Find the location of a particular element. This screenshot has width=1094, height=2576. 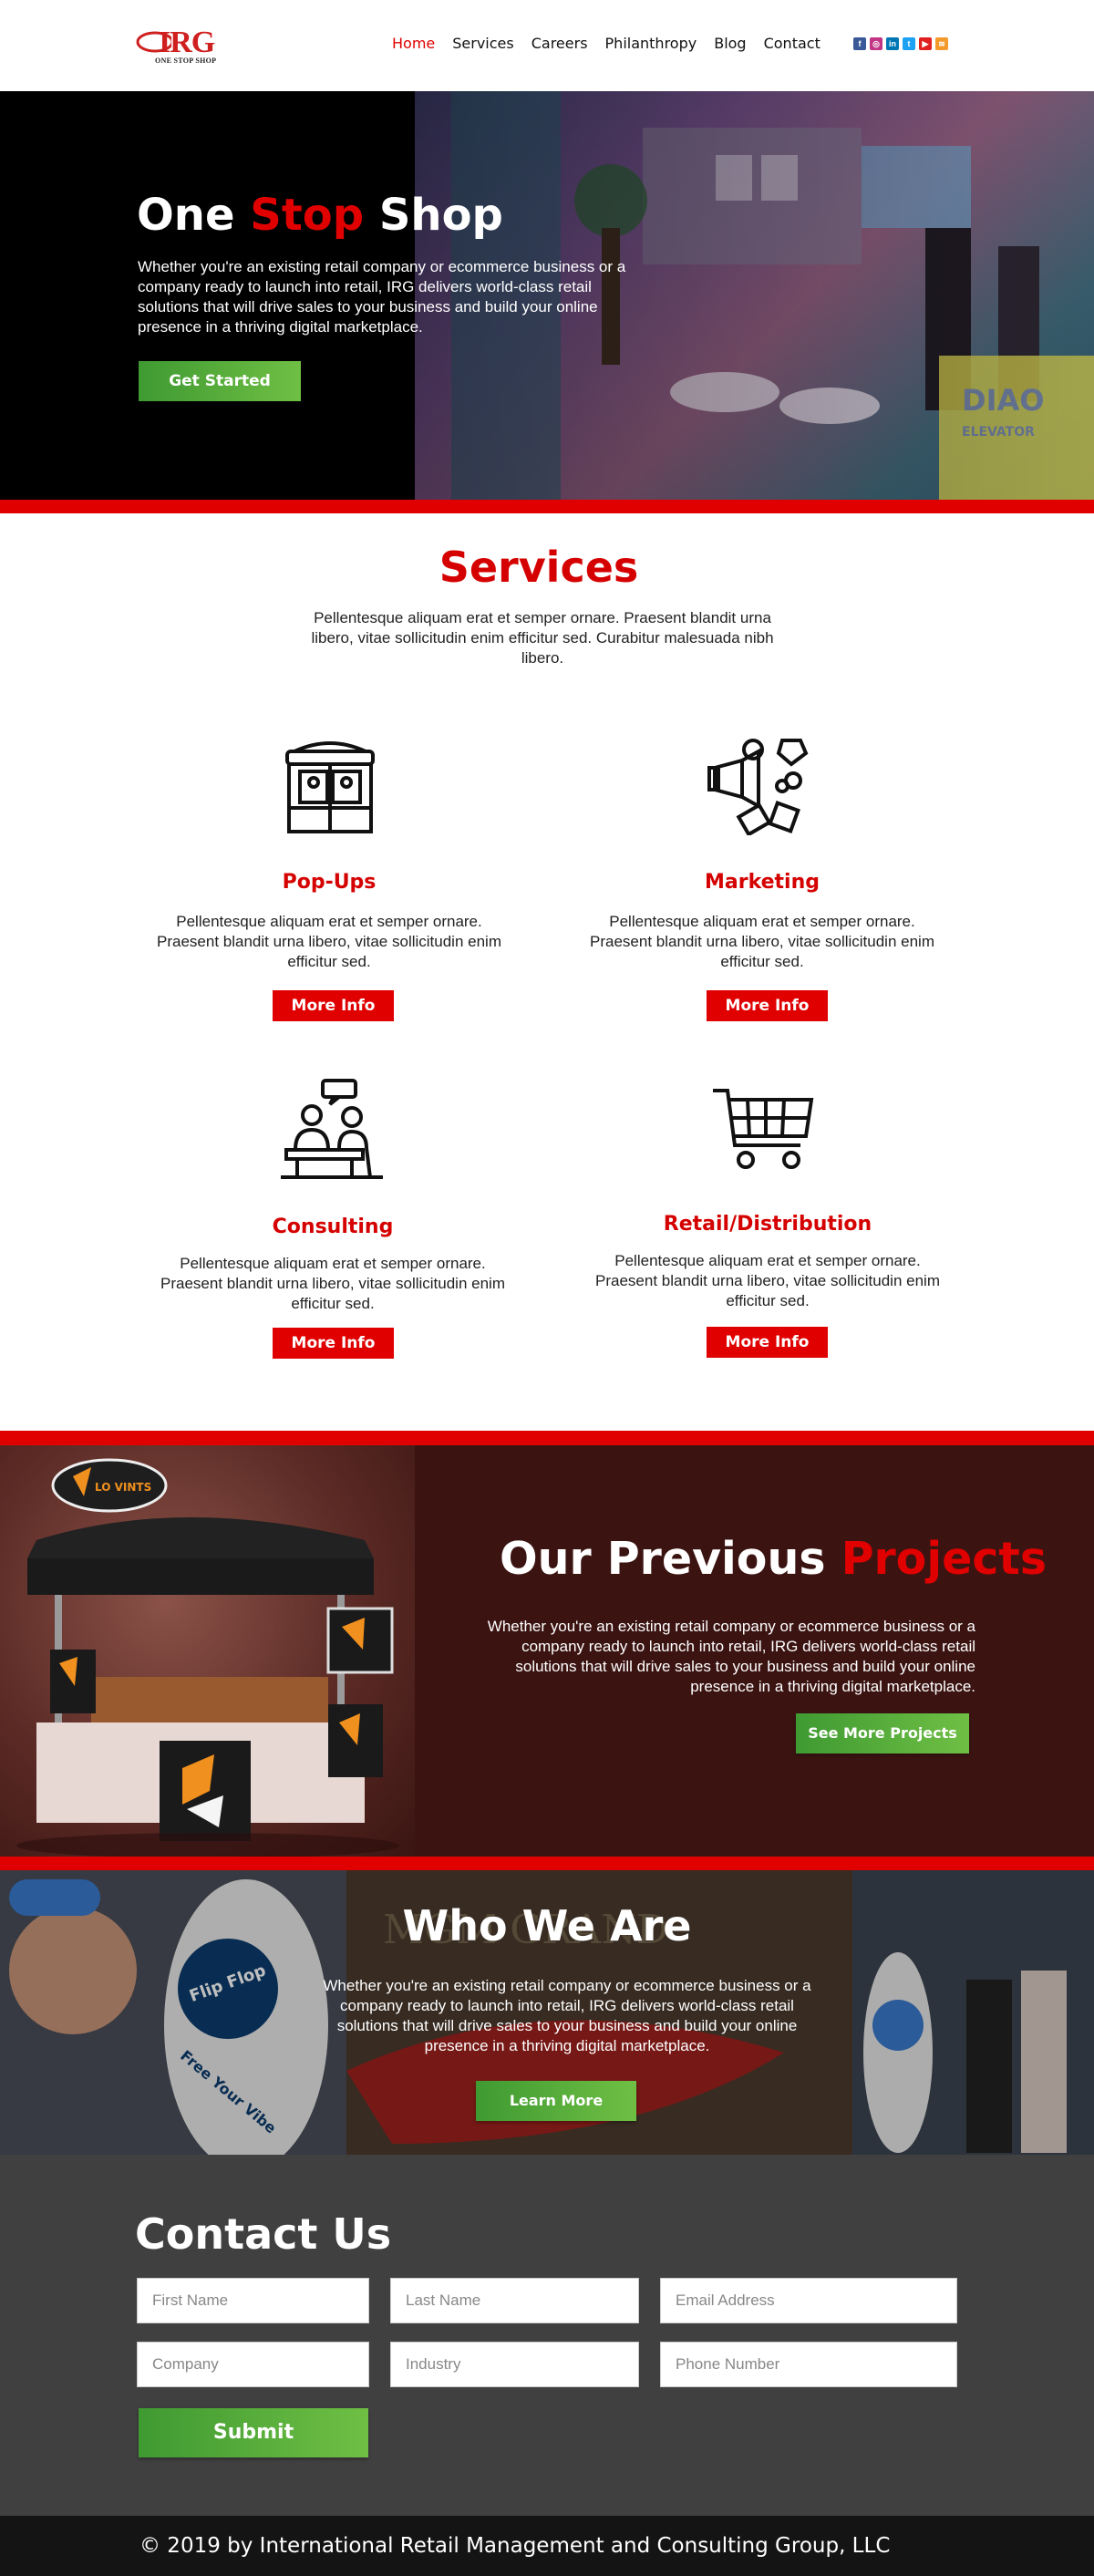

megaphone-icon is located at coordinates (758, 787).